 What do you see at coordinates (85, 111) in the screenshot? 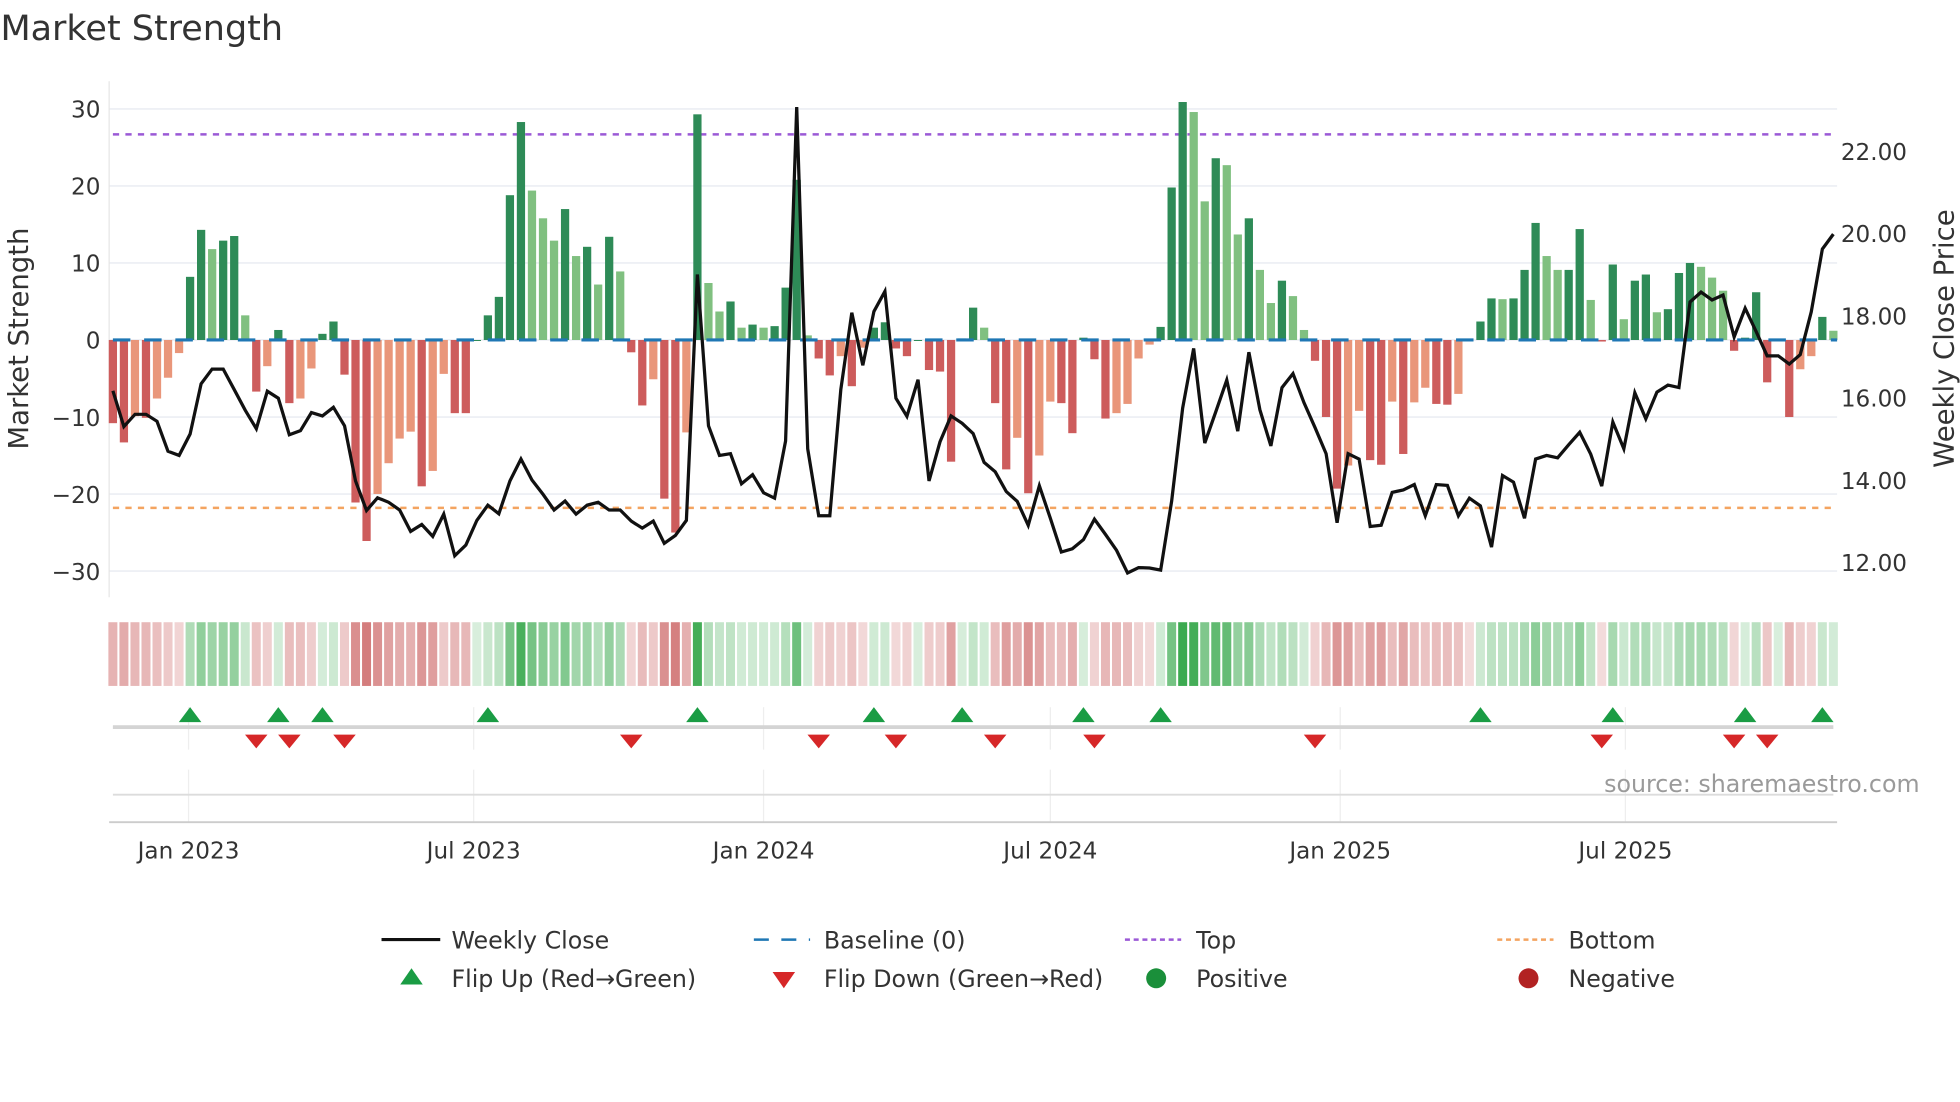
I see `y-tick-label-left: 30` at bounding box center [85, 111].